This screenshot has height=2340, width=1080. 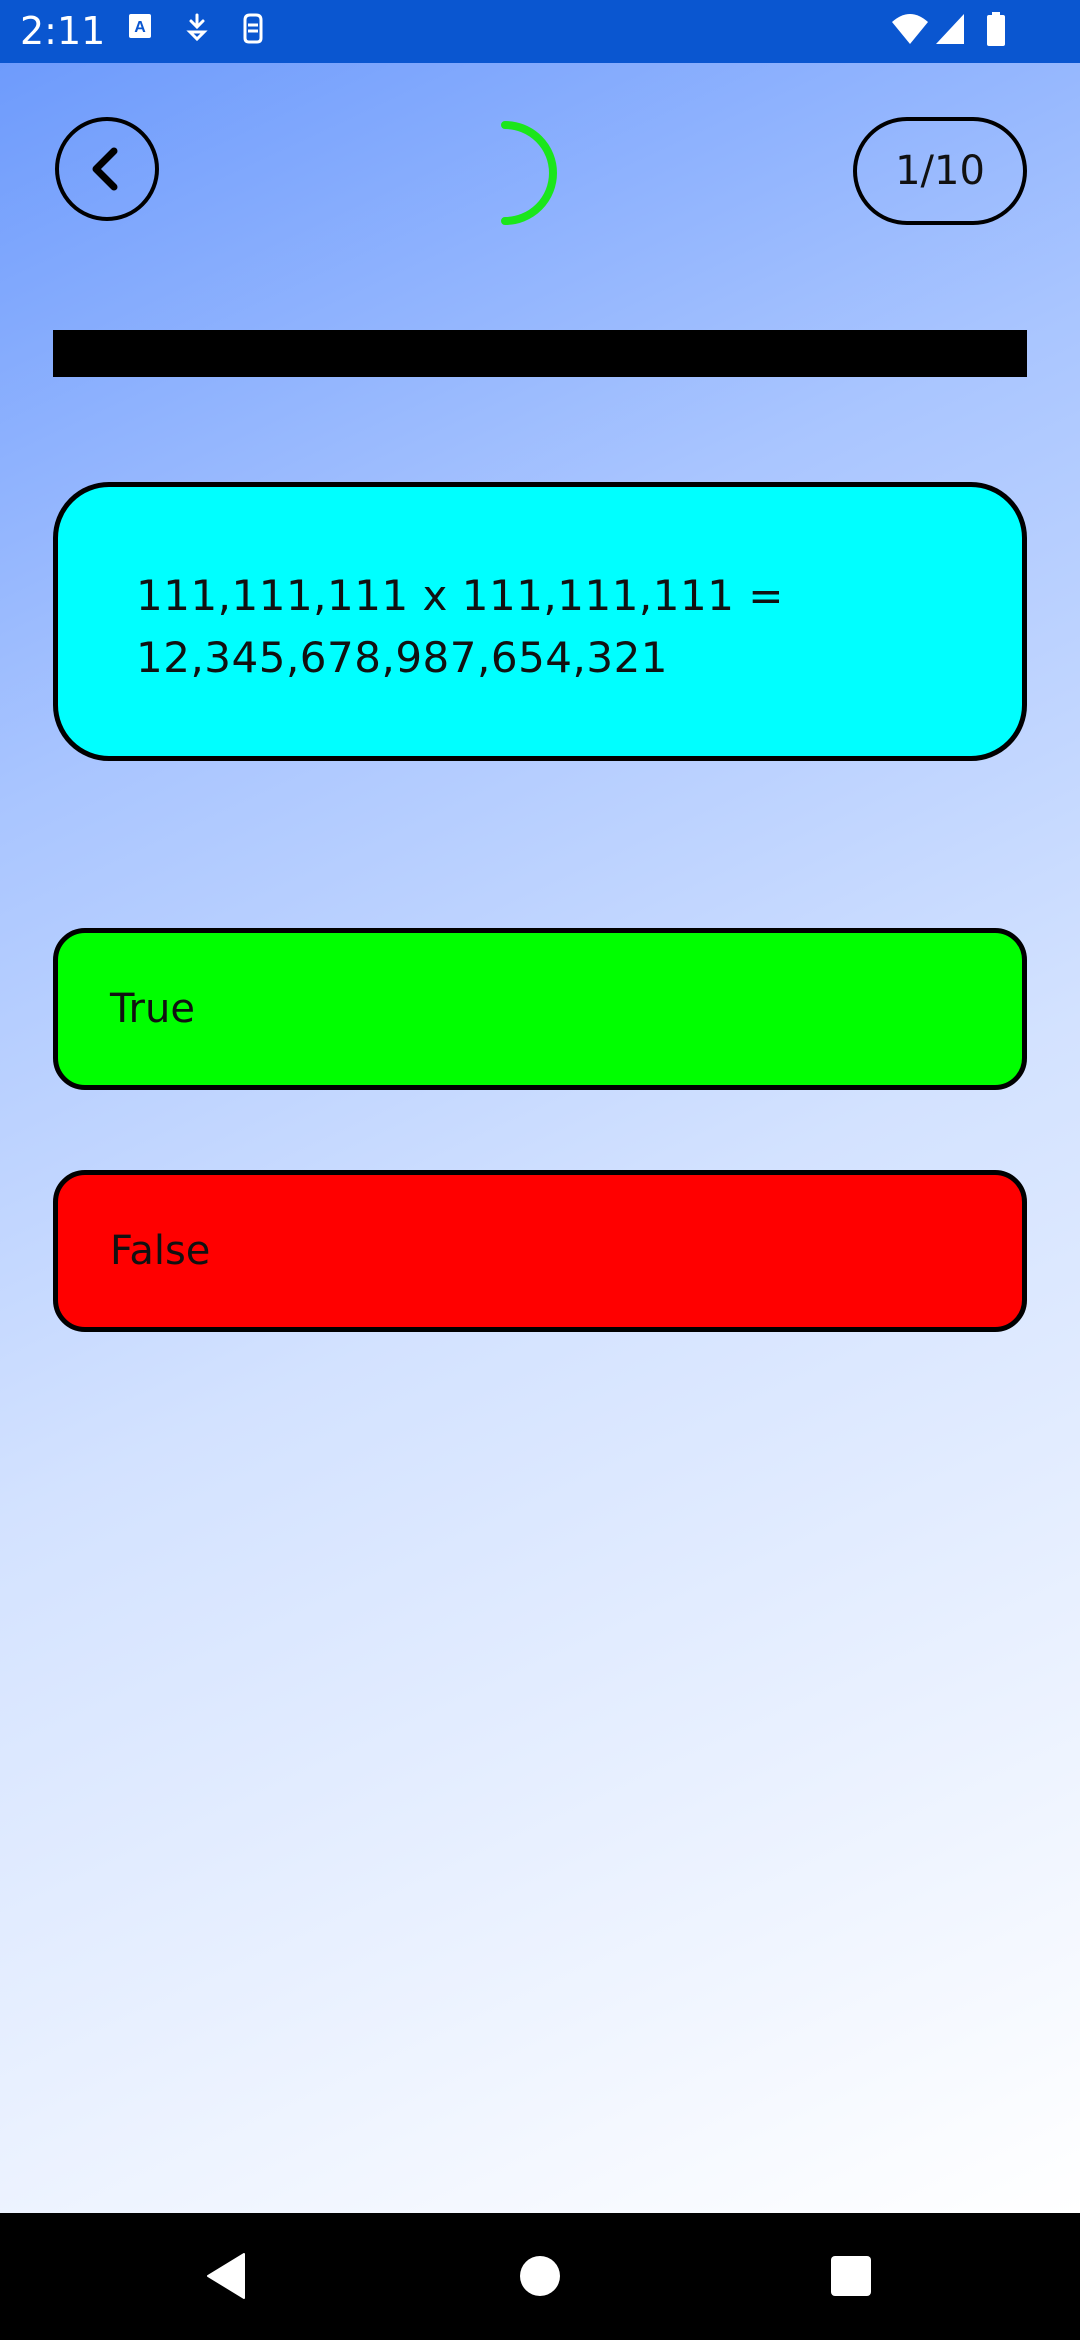 I want to click on text-notification-icon: A, so click(x=140, y=28).